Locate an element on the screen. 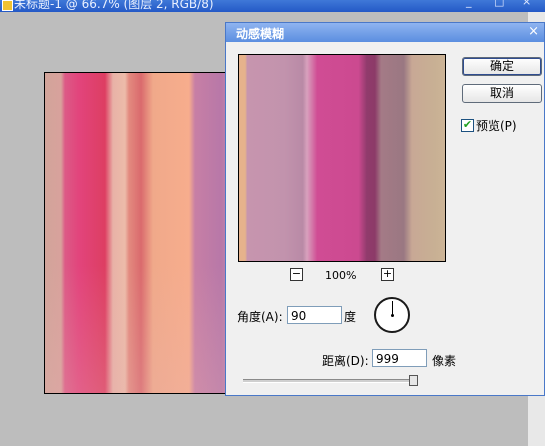 This screenshot has width=545, height=446. distance-input: 999 is located at coordinates (399, 358).